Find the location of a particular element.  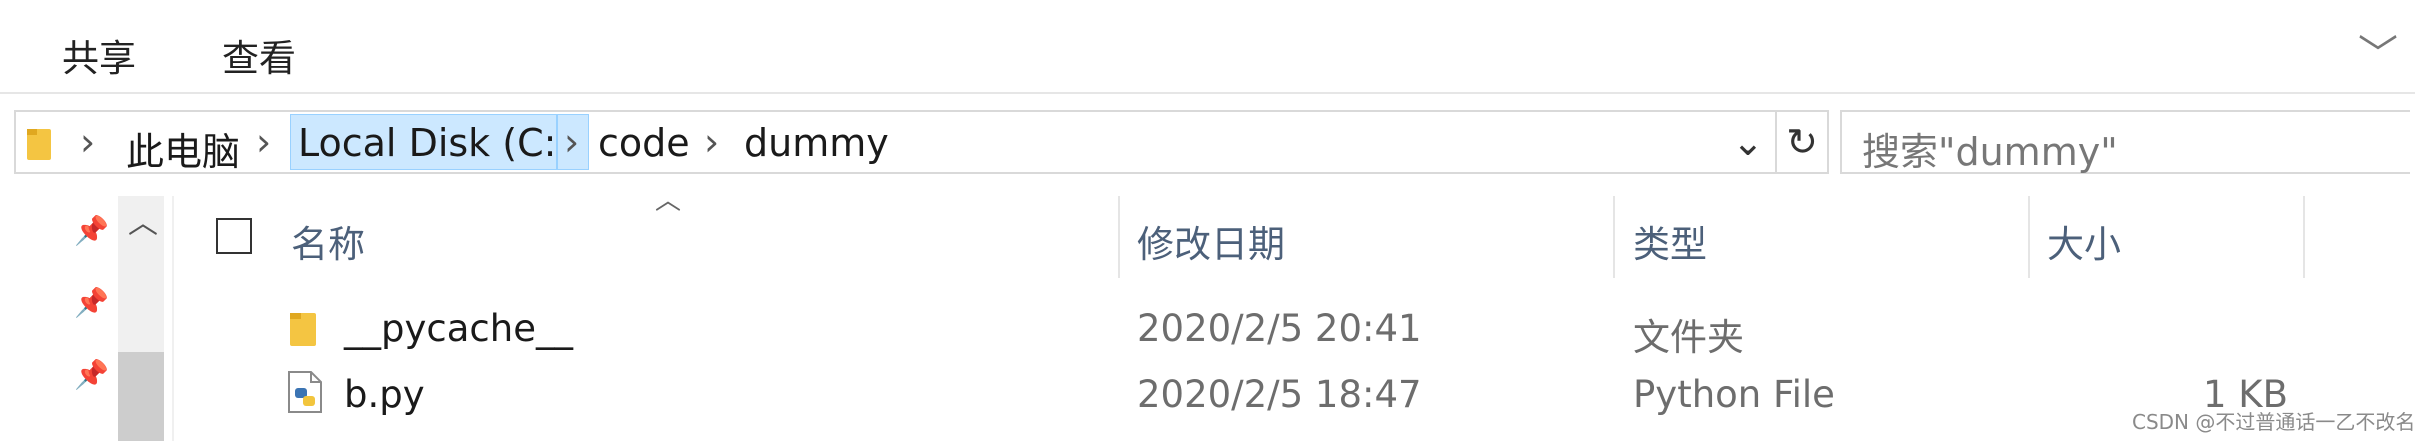

address-dropdown-icon: ⌄ is located at coordinates (1748, 142).